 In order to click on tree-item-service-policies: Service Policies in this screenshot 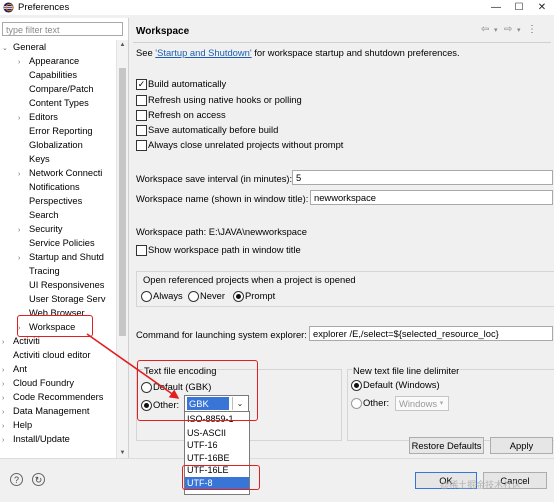, I will do `click(56, 243)`.